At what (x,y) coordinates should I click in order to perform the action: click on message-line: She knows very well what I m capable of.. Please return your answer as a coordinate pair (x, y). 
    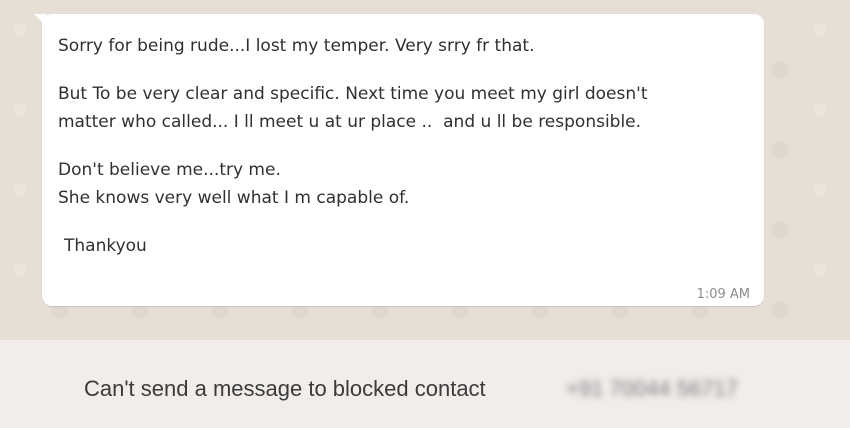
    Looking at the image, I should click on (234, 198).